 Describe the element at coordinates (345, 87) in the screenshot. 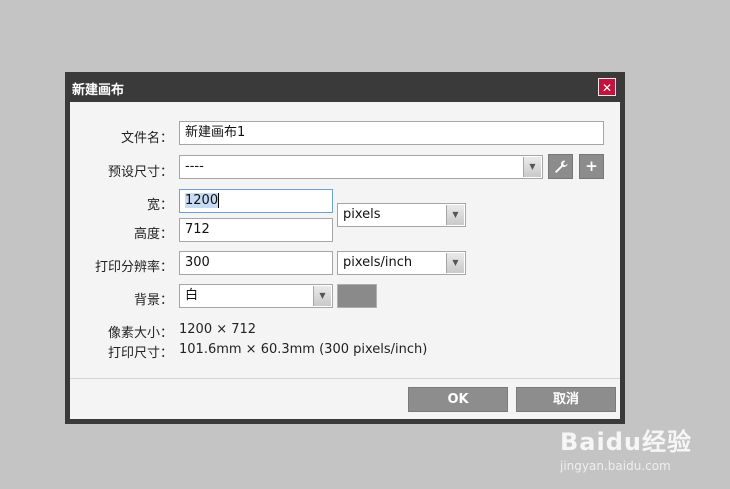

I see `dialog-titlebar: 新建画布 ✕` at that location.